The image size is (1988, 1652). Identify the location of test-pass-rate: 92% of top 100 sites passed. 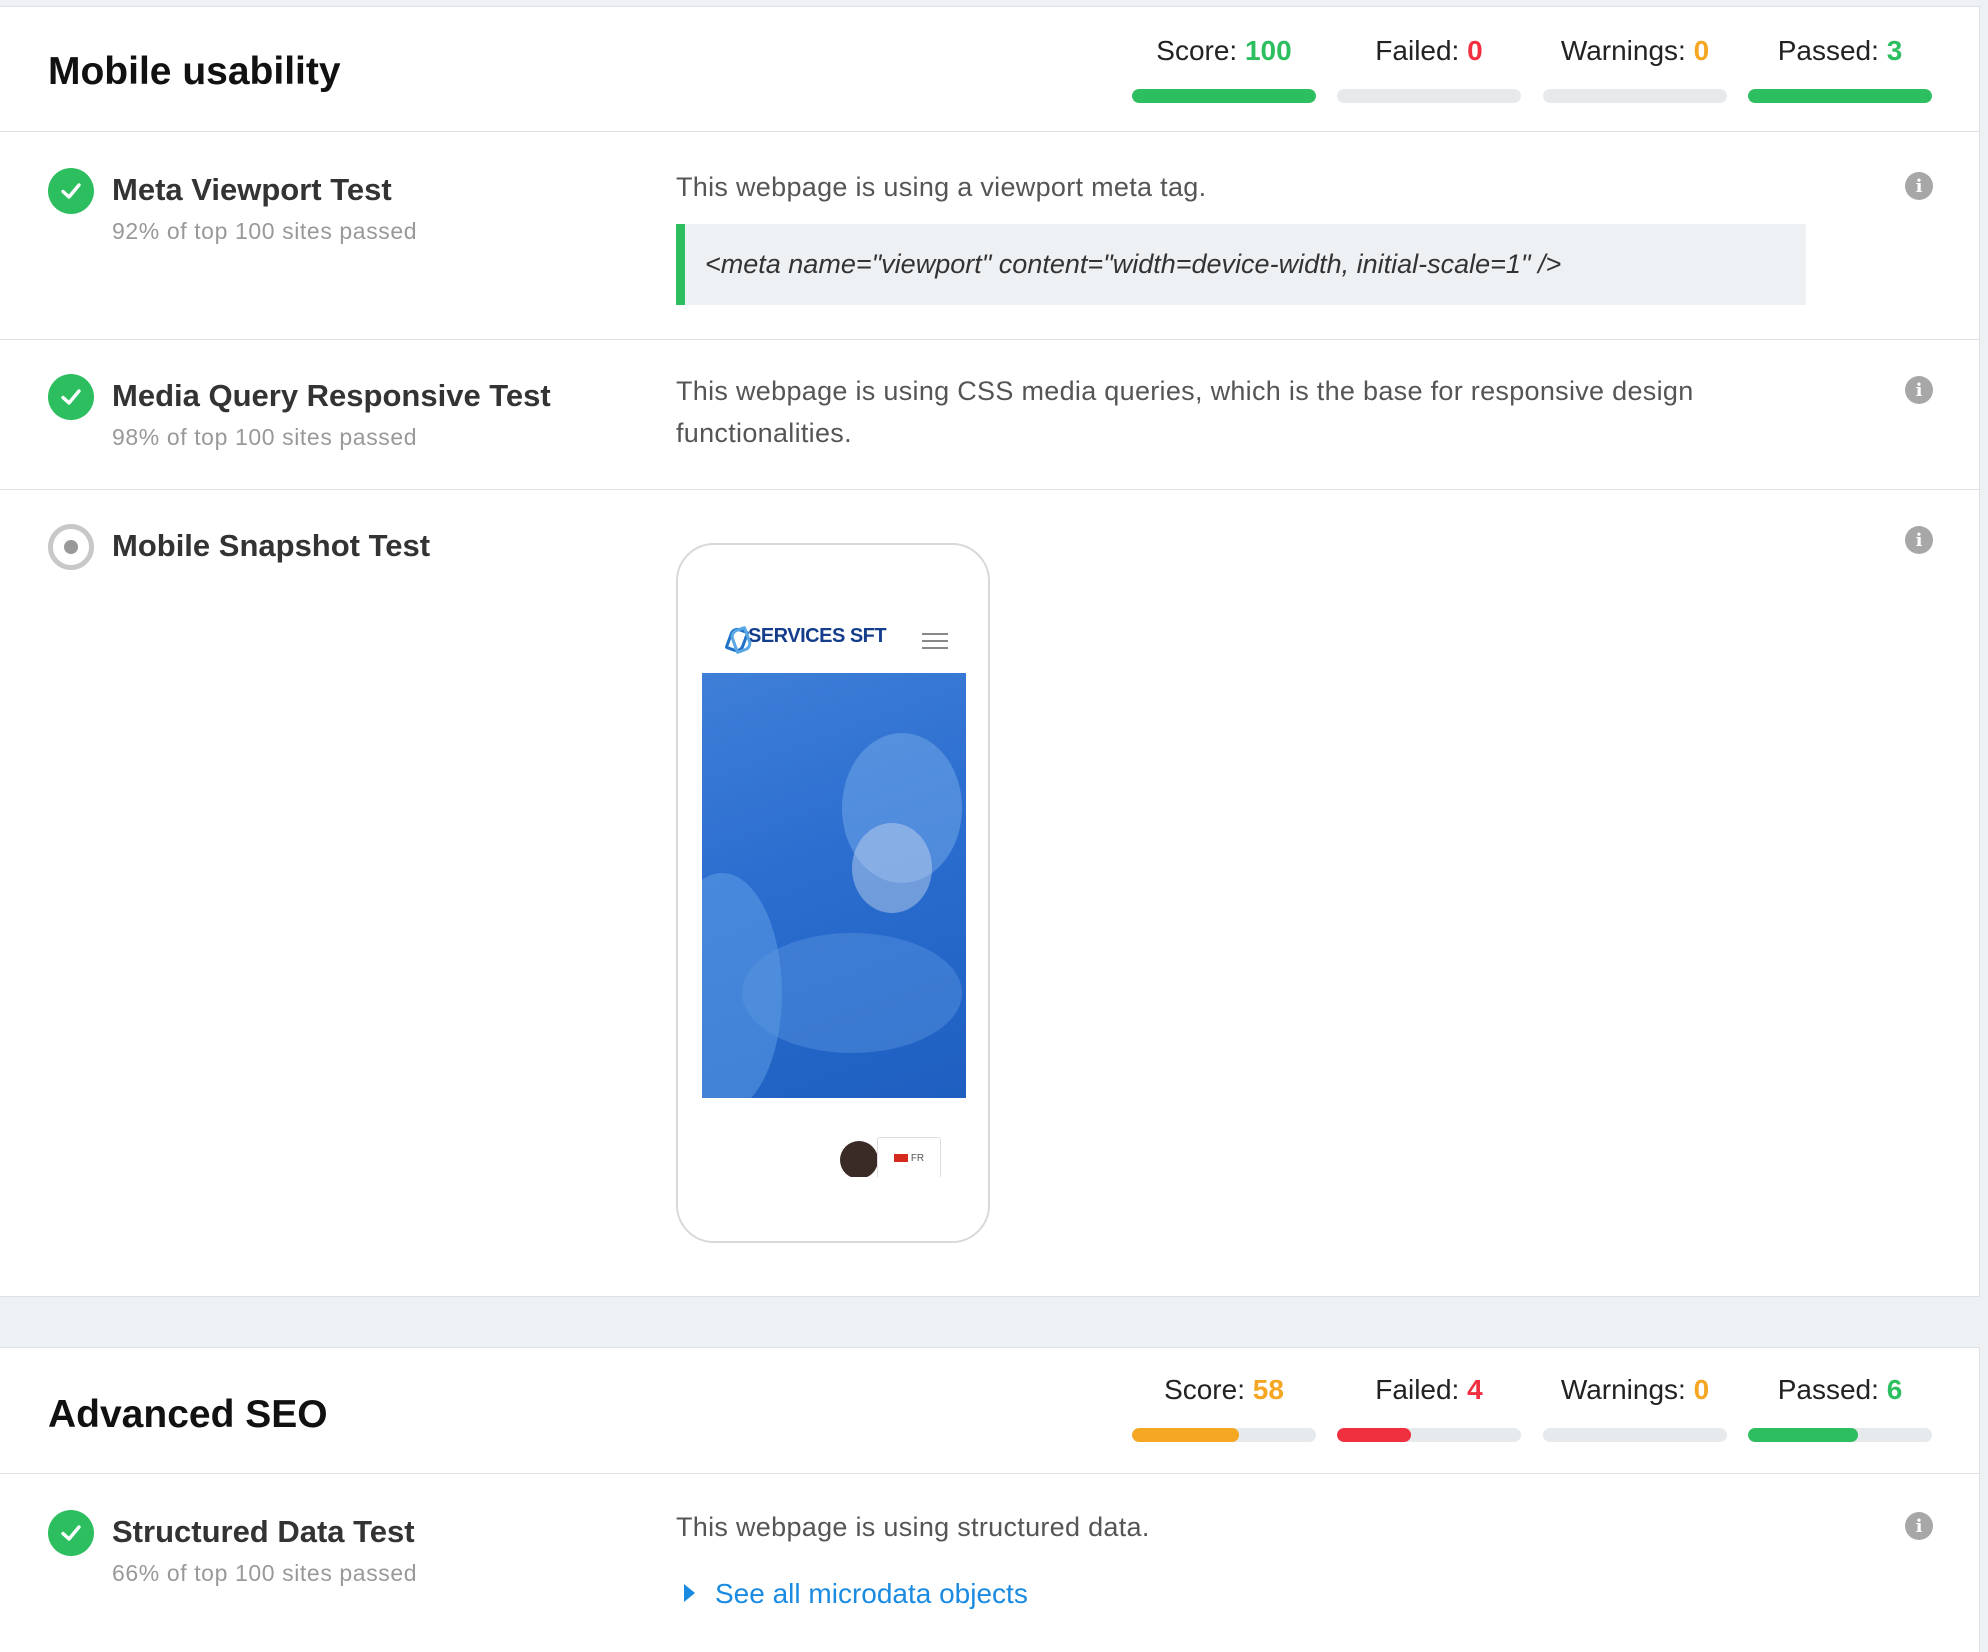
(265, 231).